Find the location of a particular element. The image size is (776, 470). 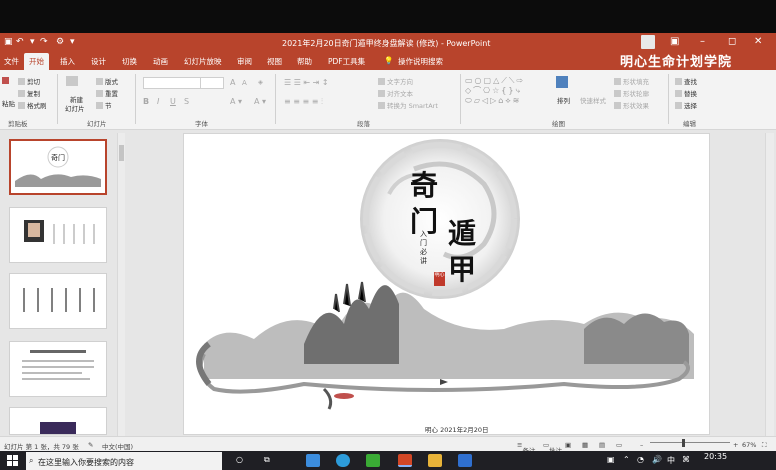

tell-me-search: 操作说明搜索 is located at coordinates (420, 61).